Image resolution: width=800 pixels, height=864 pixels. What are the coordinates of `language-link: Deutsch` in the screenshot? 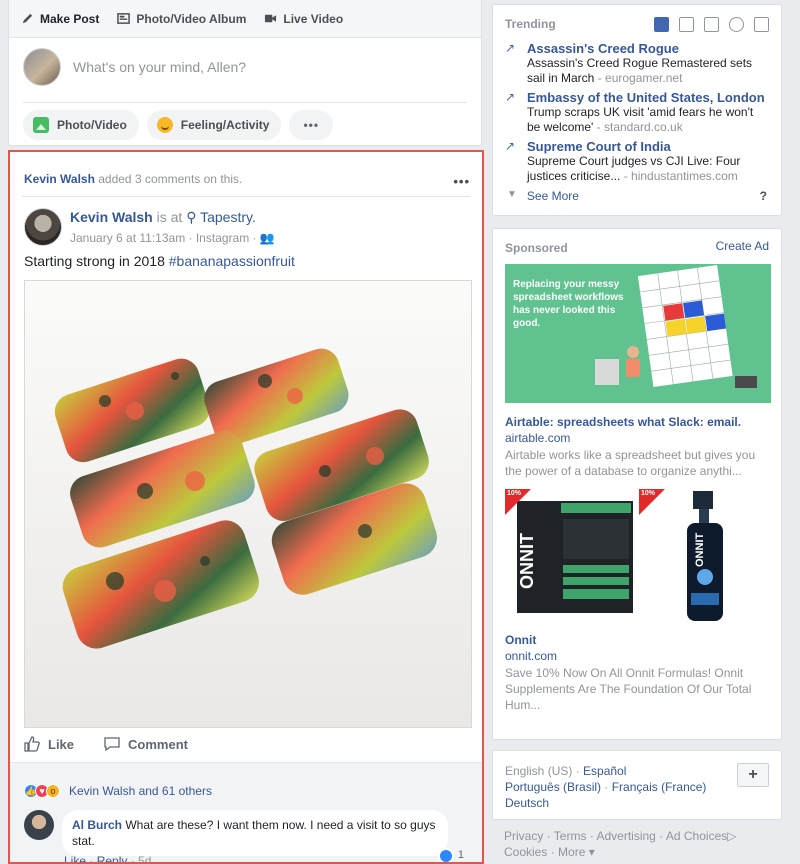 It's located at (527, 803).